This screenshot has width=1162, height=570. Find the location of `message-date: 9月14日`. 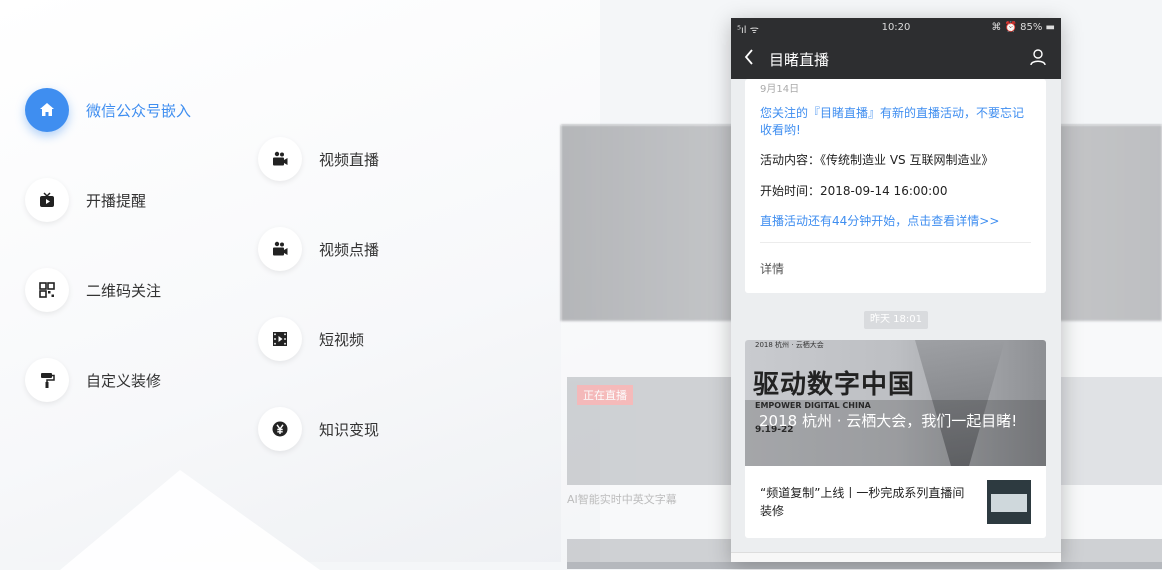

message-date: 9月14日 is located at coordinates (780, 89).